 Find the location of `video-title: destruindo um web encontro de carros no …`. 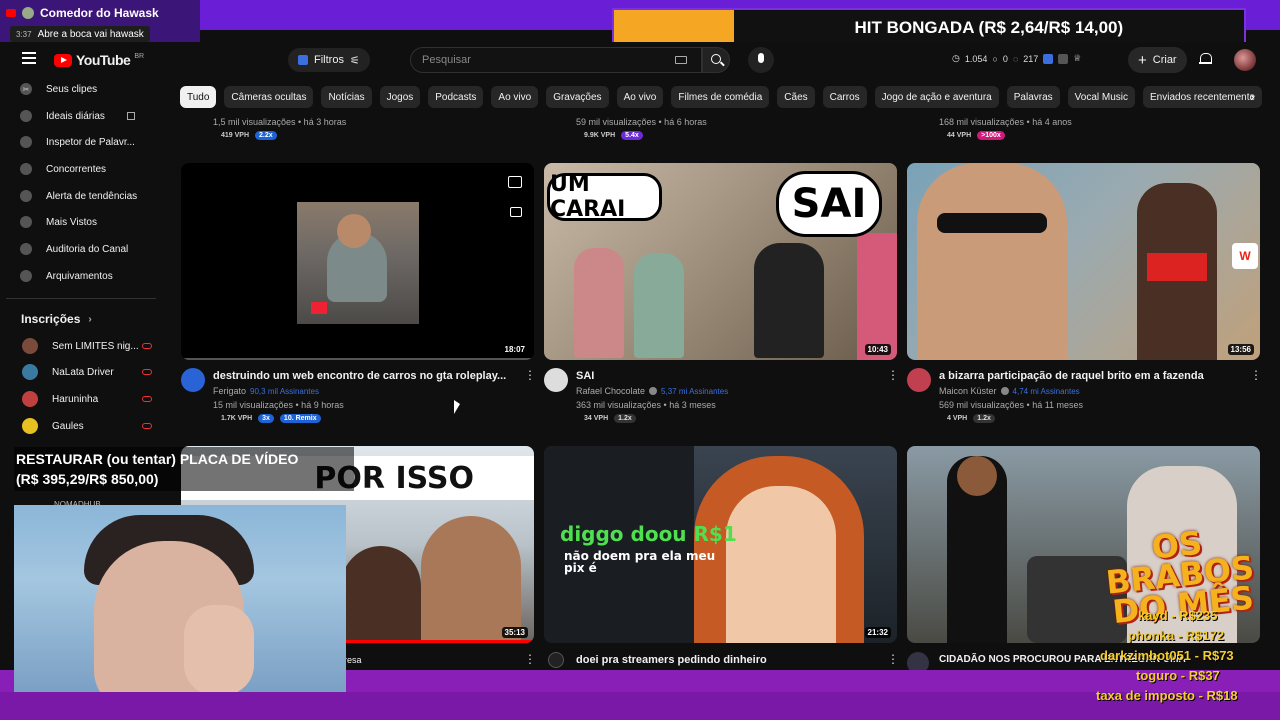

video-title: destruindo um web encontro de carros no … is located at coordinates (359, 376).